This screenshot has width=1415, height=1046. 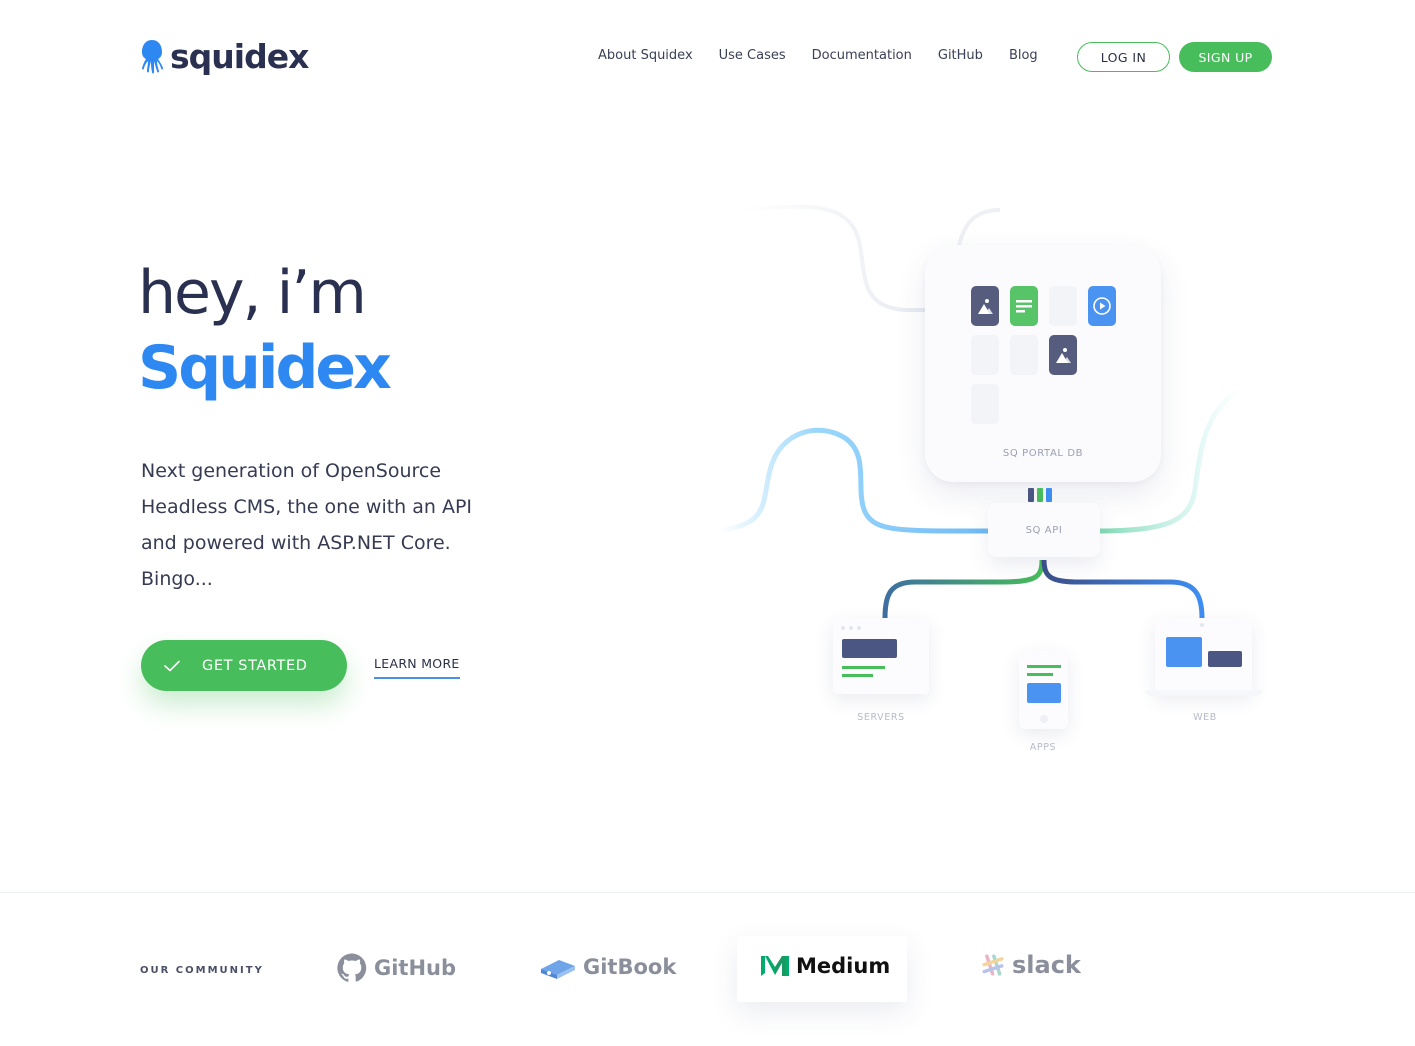 I want to click on community-label: OUR COMMUNITY, so click(x=202, y=970).